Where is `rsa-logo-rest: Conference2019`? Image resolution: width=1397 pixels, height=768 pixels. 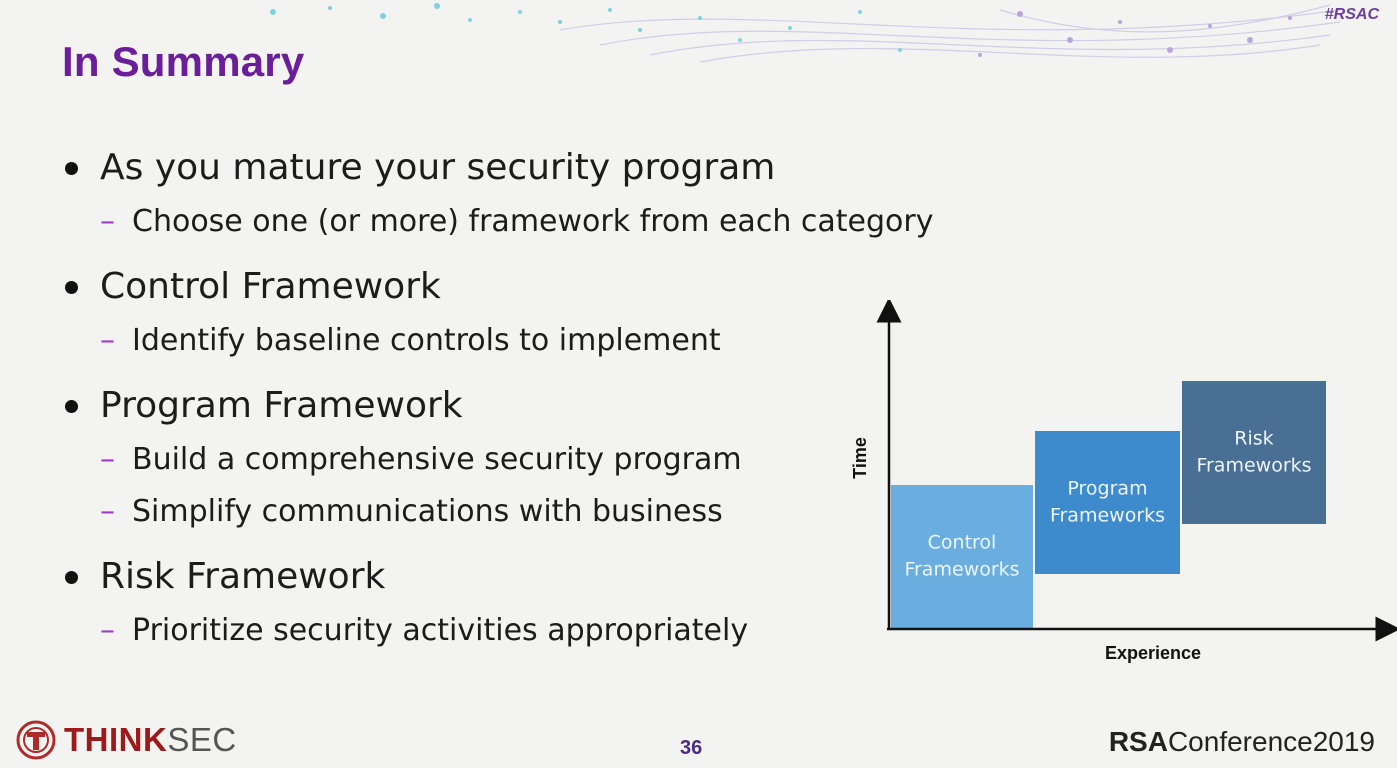 rsa-logo-rest: Conference2019 is located at coordinates (1271, 741).